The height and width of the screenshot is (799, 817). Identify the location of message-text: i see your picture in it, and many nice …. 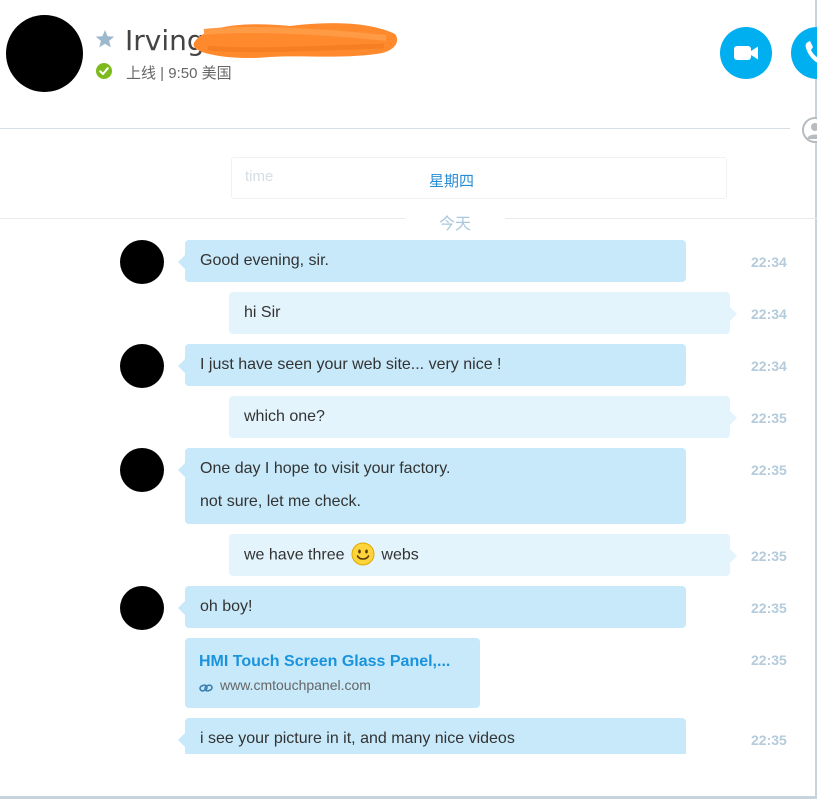
(357, 738).